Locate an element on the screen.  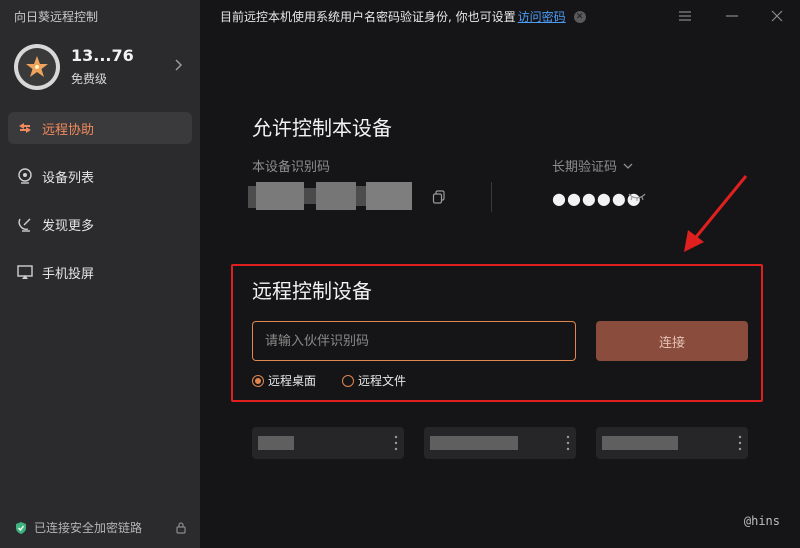
option-remote-desktop: 远程桌面 is located at coordinates (284, 380).